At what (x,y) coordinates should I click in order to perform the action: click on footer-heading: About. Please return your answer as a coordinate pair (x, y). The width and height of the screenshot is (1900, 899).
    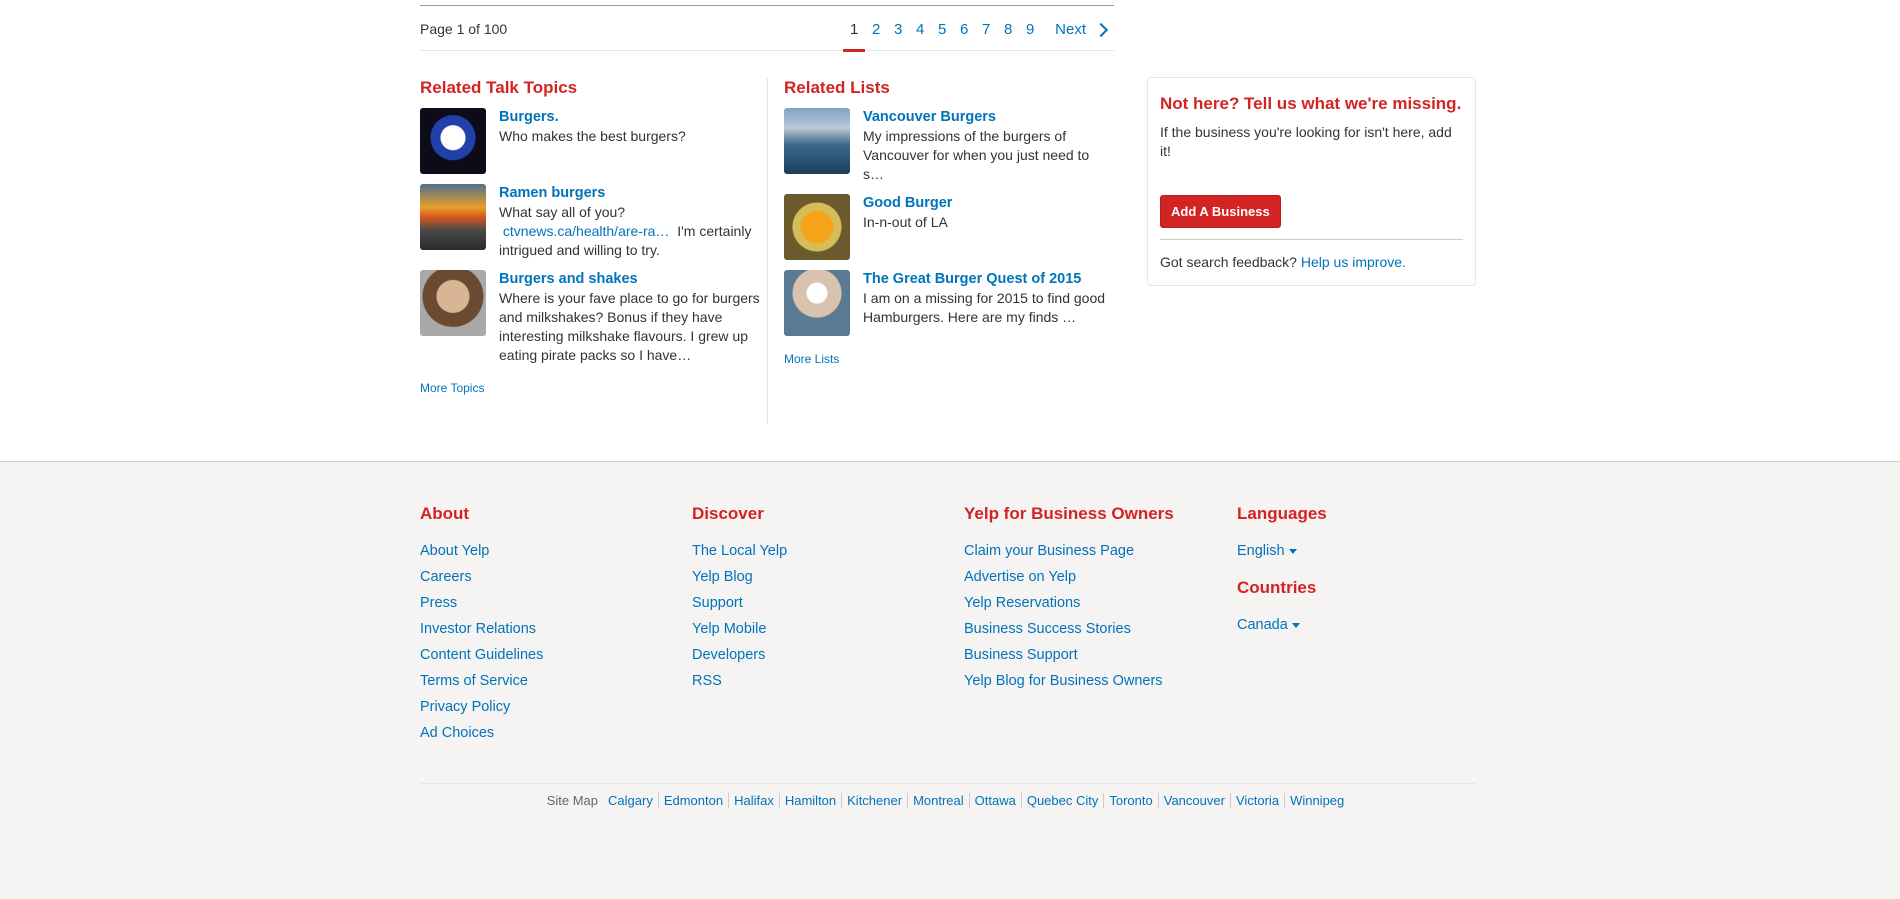
    Looking at the image, I should click on (445, 513).